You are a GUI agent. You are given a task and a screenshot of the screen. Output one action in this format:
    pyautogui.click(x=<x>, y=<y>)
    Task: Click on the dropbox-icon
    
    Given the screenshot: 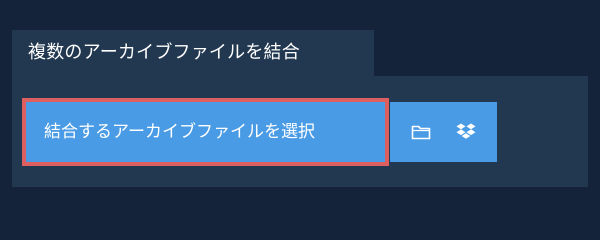 What is the action you would take?
    pyautogui.click(x=466, y=132)
    